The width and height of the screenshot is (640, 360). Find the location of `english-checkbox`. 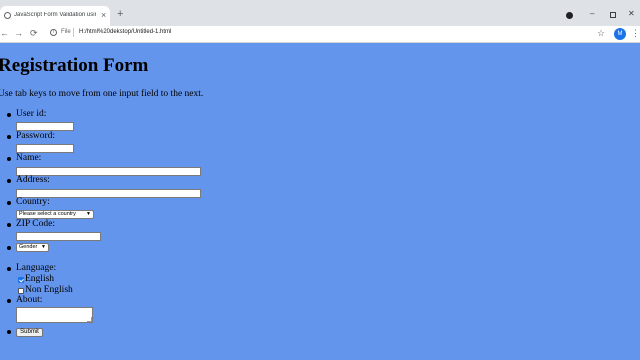

english-checkbox is located at coordinates (21, 280).